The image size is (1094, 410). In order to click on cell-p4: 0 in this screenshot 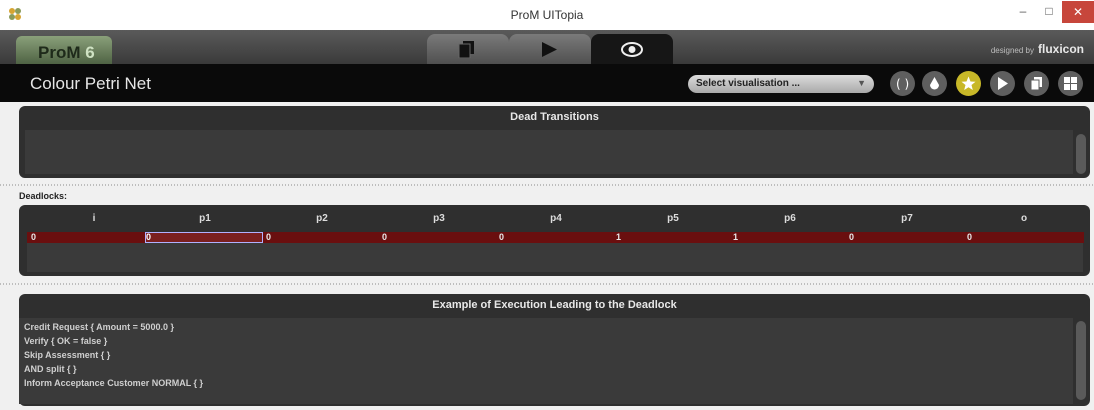, I will do `click(554, 237)`.